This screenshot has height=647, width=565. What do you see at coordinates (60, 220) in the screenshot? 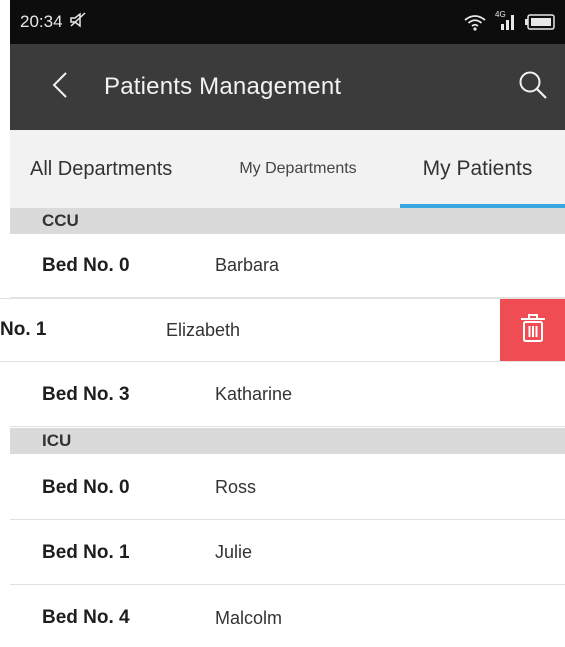
I see `department-name: CCU` at bounding box center [60, 220].